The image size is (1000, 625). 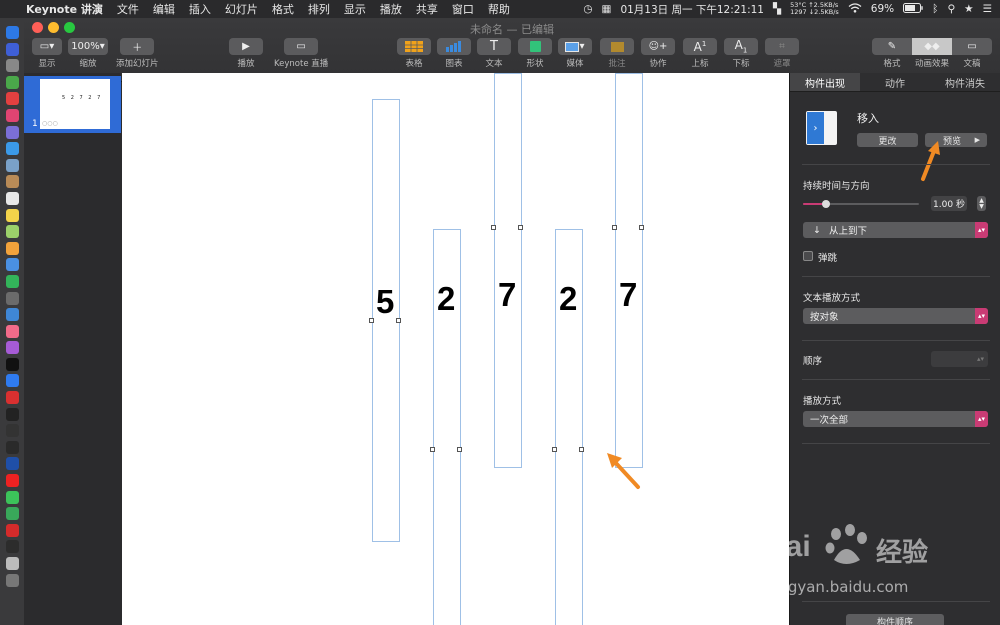 I want to click on podcasts-icon, so click(x=12, y=348).